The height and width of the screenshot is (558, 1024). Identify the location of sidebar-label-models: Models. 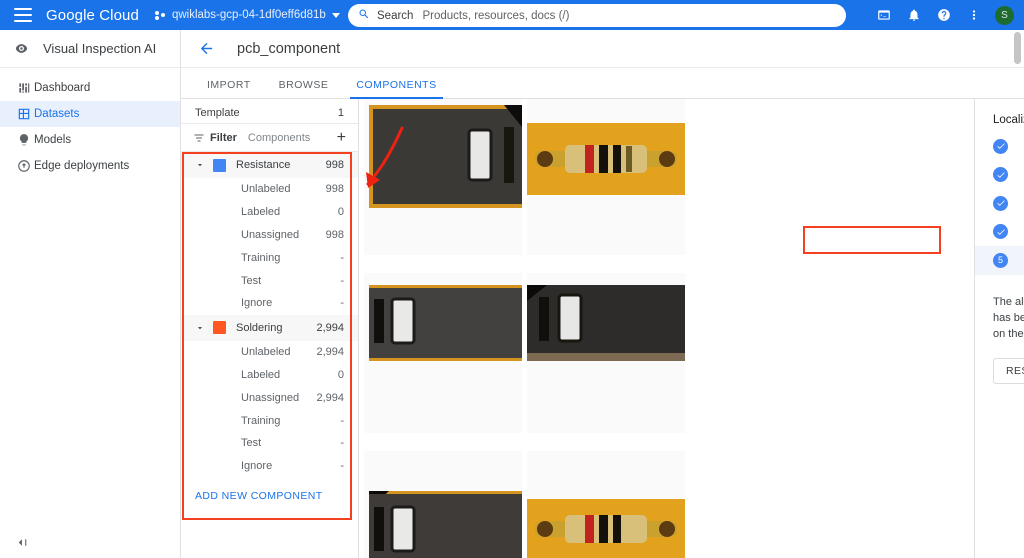
(53, 140).